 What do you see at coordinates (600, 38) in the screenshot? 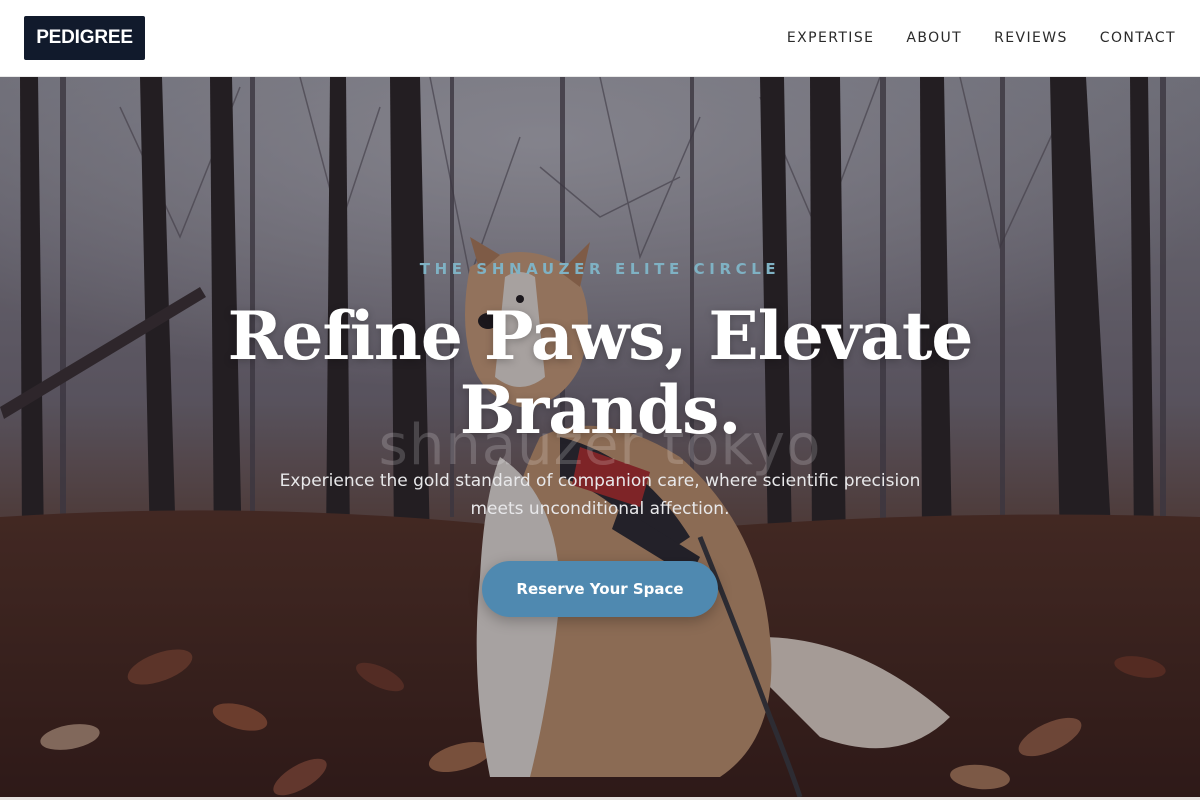
I see `site-header: PEDIGREE EXPERTISE ABOUT REVIEWS CONTACT` at bounding box center [600, 38].